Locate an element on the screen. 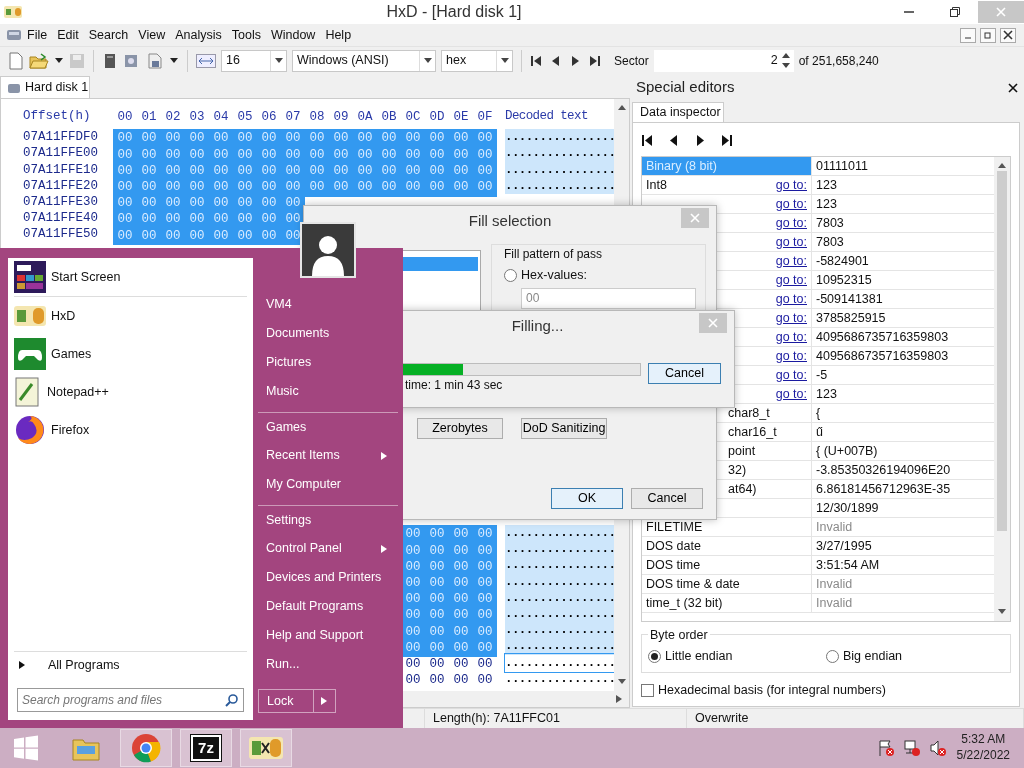 The image size is (1024, 768). preset-button: Zerobytes is located at coordinates (460, 428).